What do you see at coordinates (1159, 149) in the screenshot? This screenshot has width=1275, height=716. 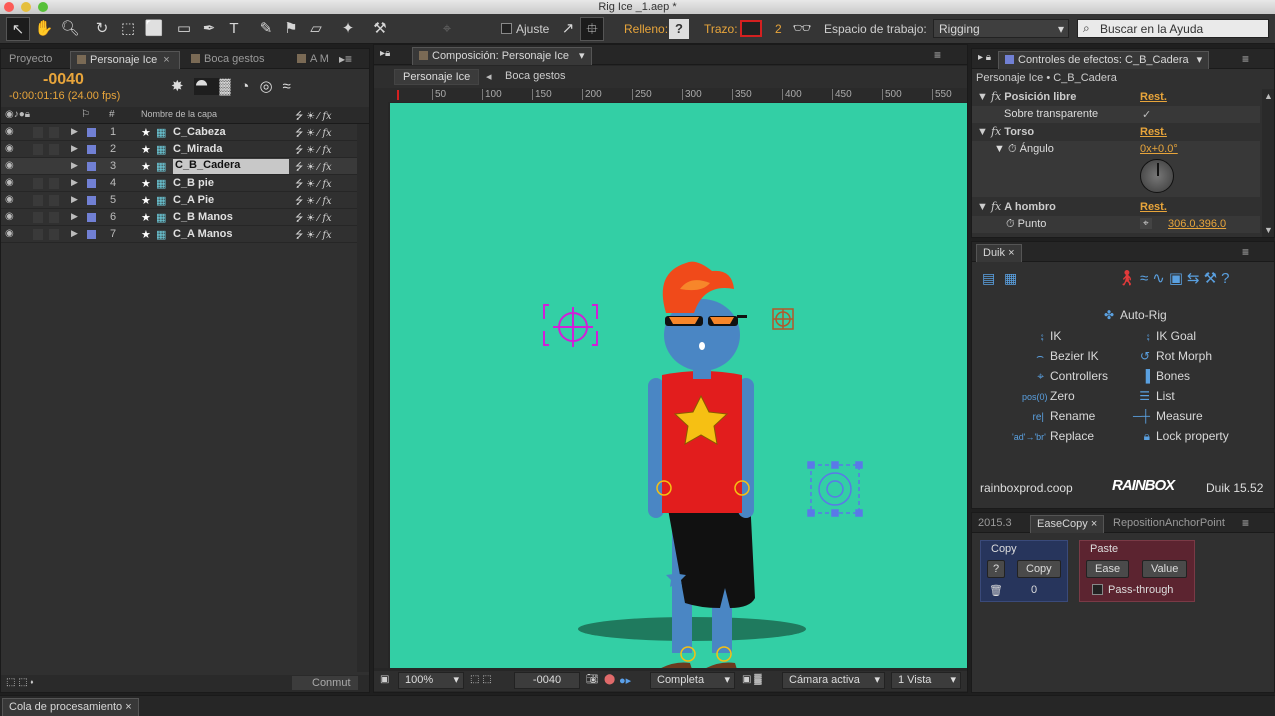 I see `angulo-value: 0x+0.0°` at bounding box center [1159, 149].